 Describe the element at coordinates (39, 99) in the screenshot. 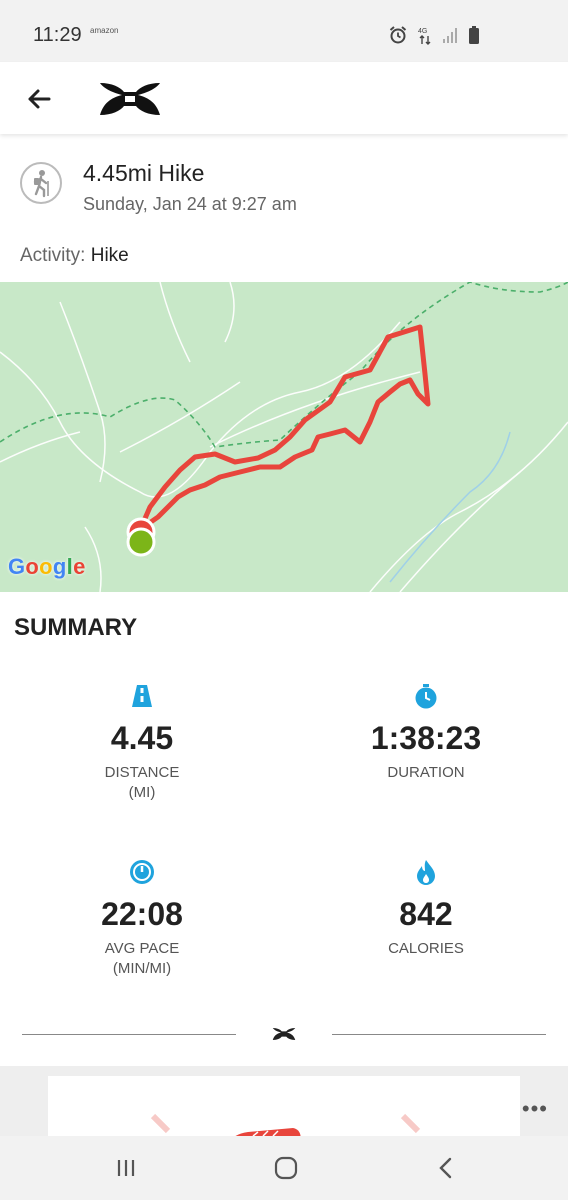

I see `arrow-left-icon` at that location.